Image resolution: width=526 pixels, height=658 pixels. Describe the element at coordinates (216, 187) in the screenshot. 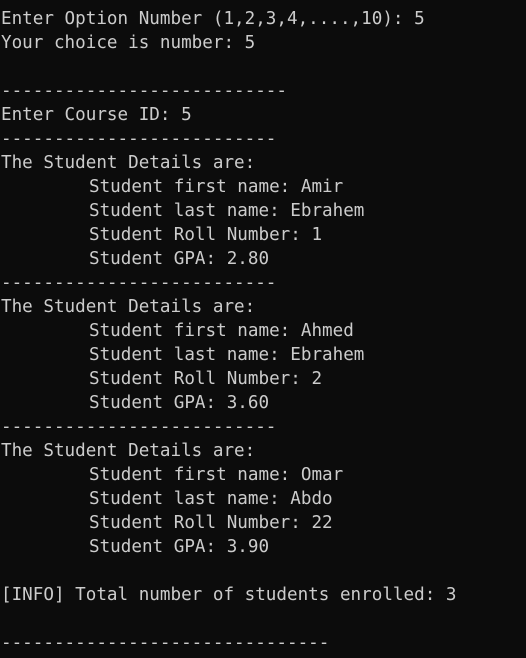

I see `student-first-name: Student first name: Amir` at that location.